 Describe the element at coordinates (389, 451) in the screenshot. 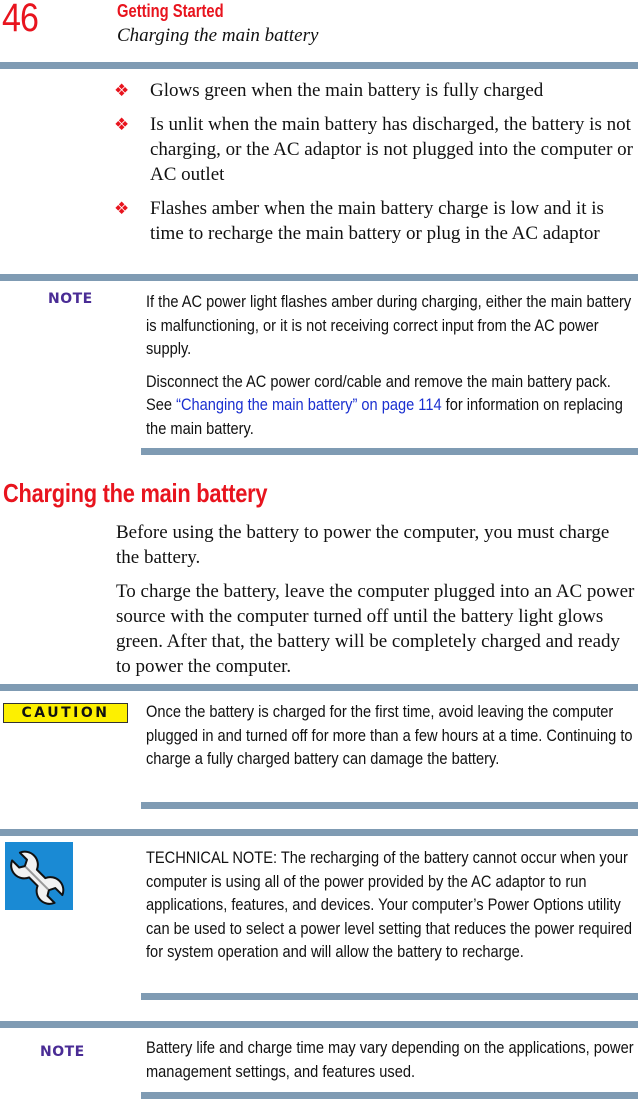

I see `note-bottom-divider` at that location.